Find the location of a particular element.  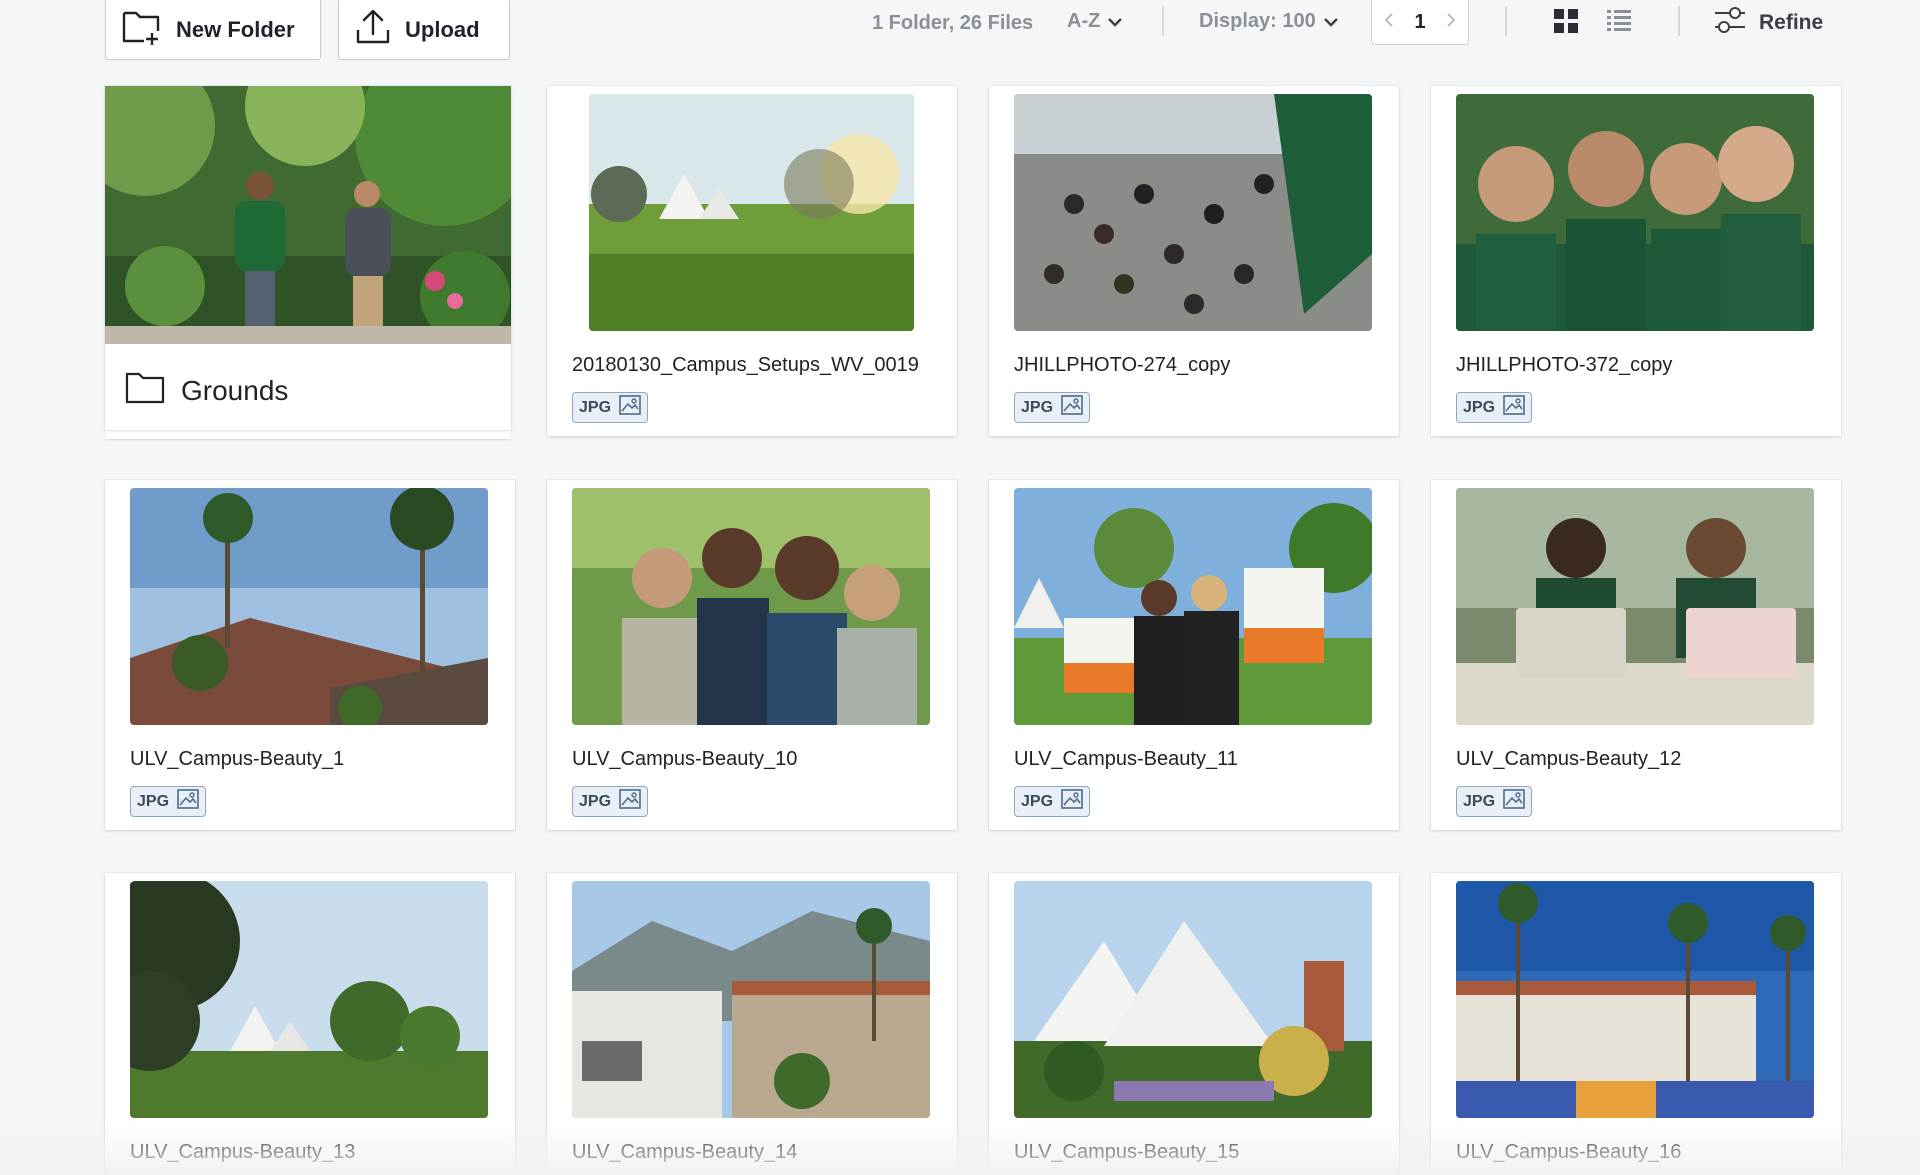

file-card: JHILLPHOTO-372_copy JPG is located at coordinates (1636, 261).